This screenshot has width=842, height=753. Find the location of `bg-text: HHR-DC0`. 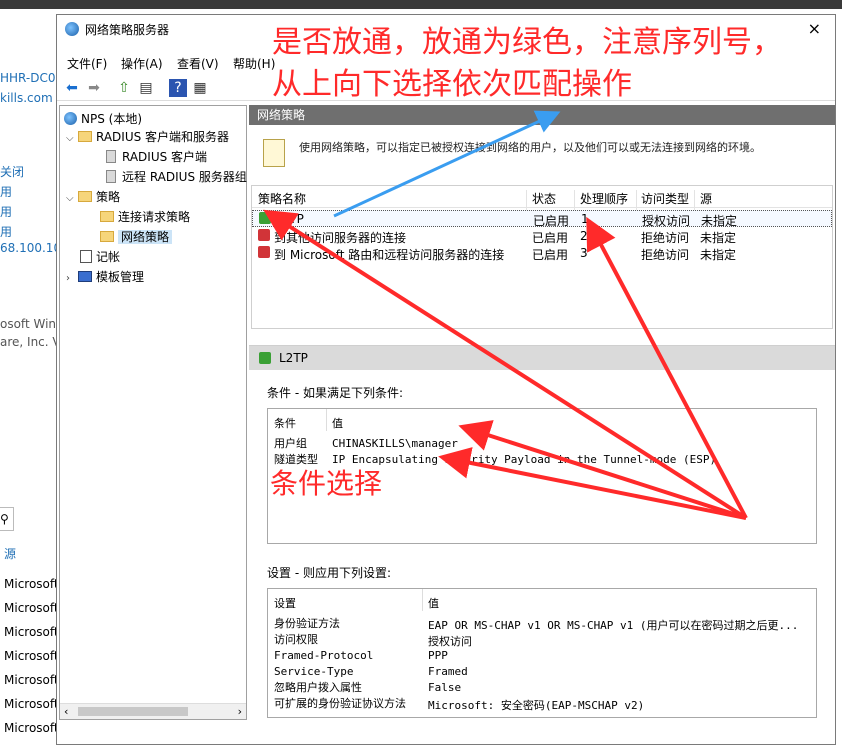

bg-text: HHR-DC0 is located at coordinates (28, 78).